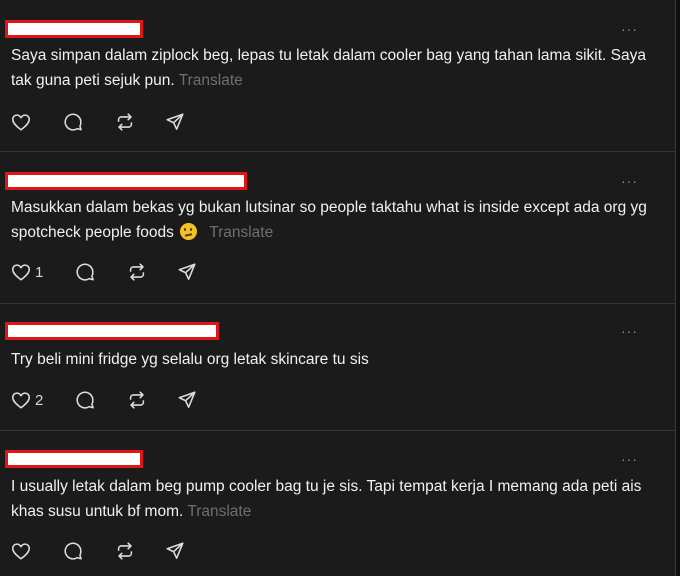 The height and width of the screenshot is (576, 680). Describe the element at coordinates (338, 400) in the screenshot. I see `action-bar: 2` at that location.